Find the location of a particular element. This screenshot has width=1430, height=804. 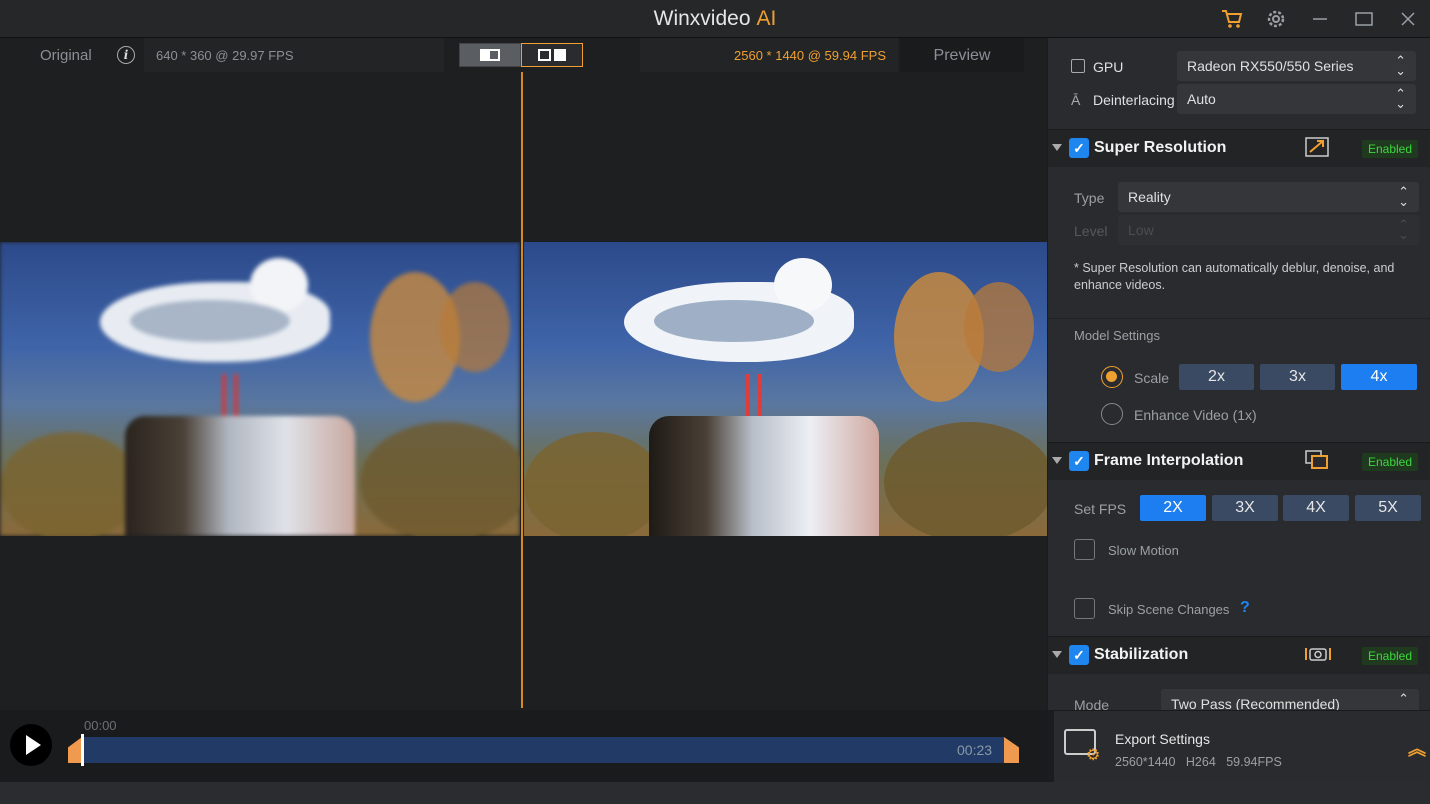

level-label: Level is located at coordinates (1091, 231).